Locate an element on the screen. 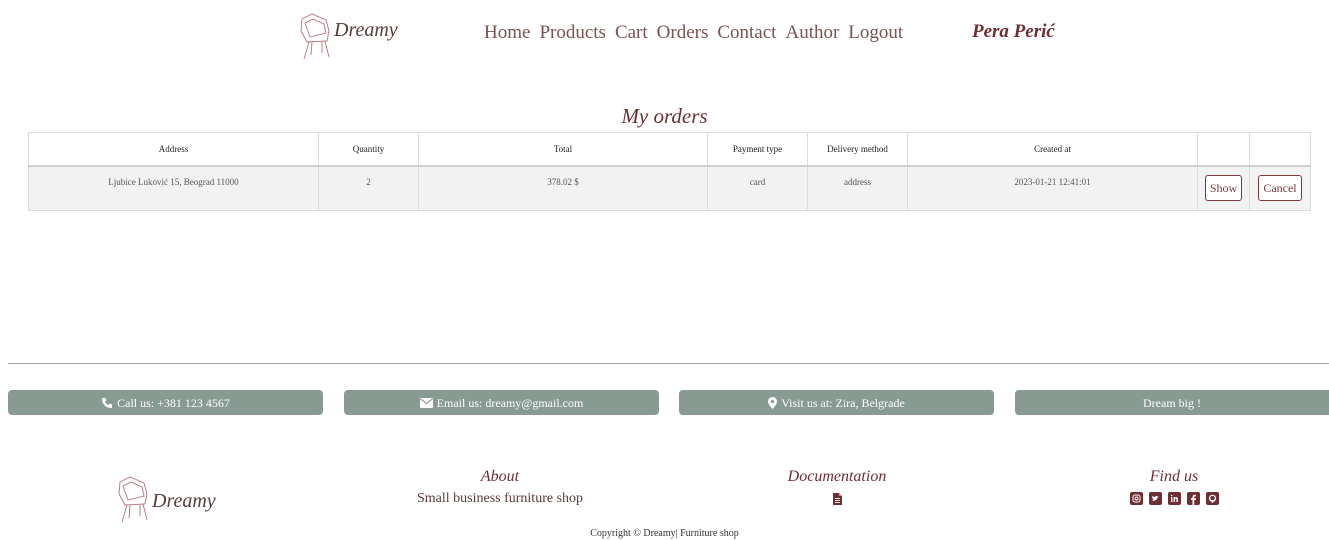 Image resolution: width=1329 pixels, height=540 pixels. email-pill: Email us: dreamy@gmail.com is located at coordinates (501, 402).